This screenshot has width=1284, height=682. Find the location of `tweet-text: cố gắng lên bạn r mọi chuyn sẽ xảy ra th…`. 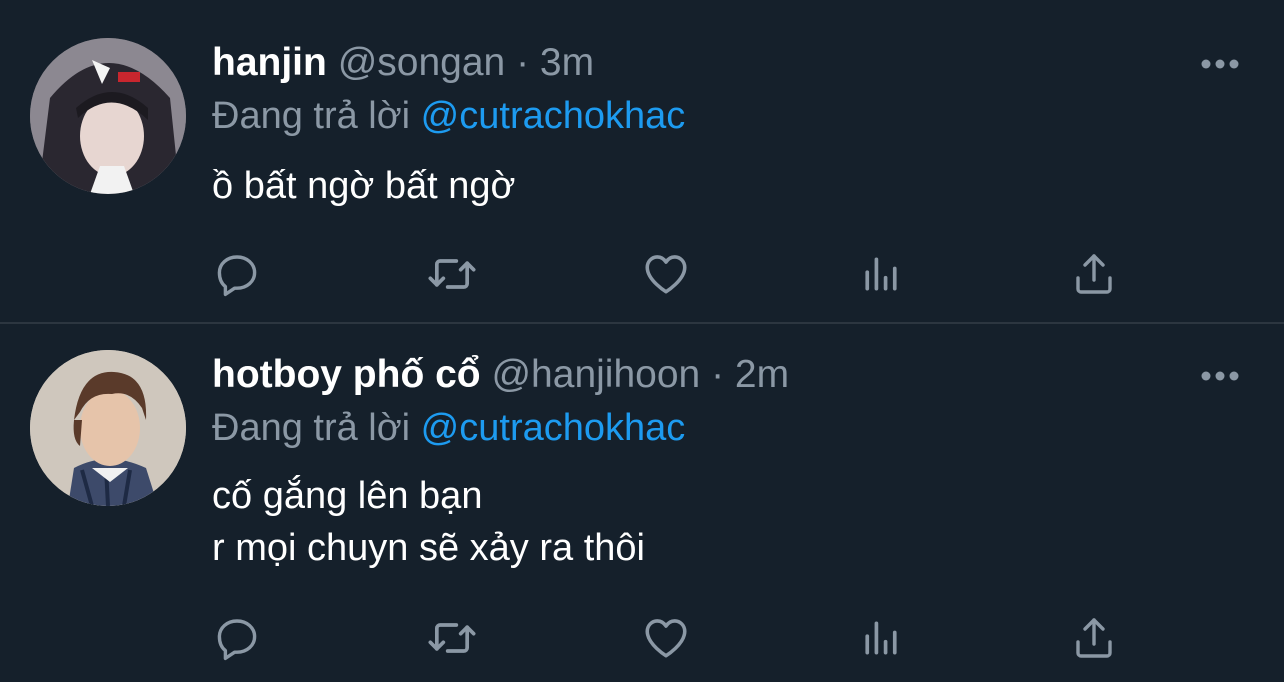

tweet-text: cố gắng lên bạn r mọi chuyn sẽ xảy ra th… is located at coordinates (428, 522).